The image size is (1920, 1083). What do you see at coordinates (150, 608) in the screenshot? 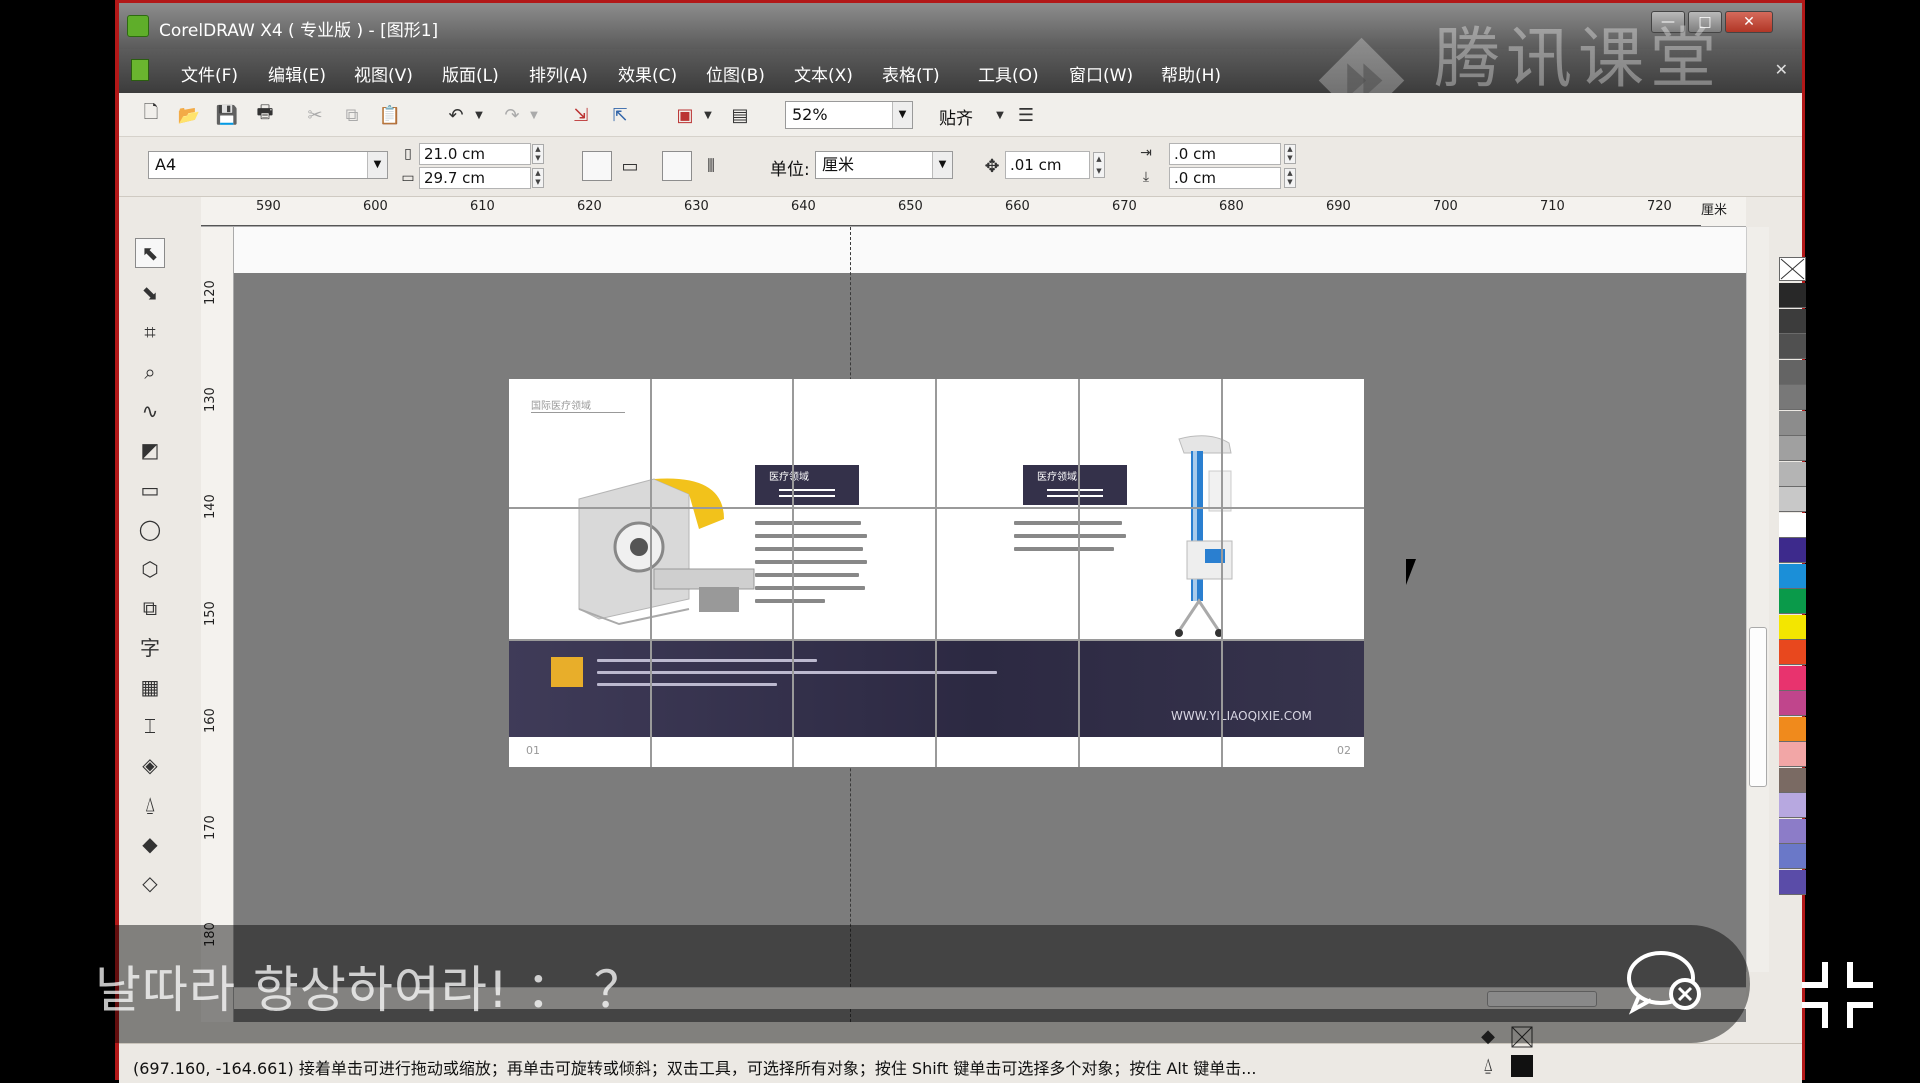
I see `basic-shapes-tool-icon: ⧉` at bounding box center [150, 608].